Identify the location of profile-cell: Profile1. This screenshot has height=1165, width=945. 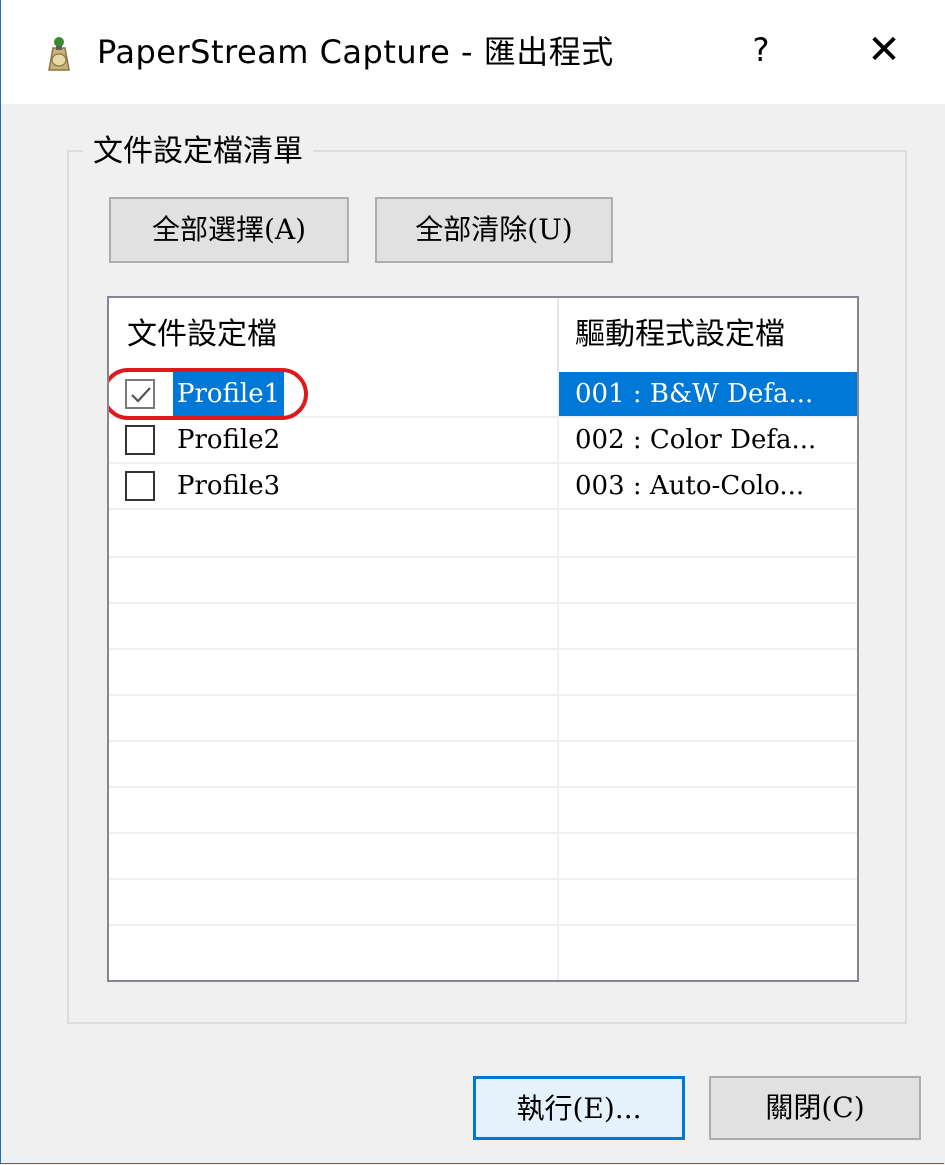
(333, 394).